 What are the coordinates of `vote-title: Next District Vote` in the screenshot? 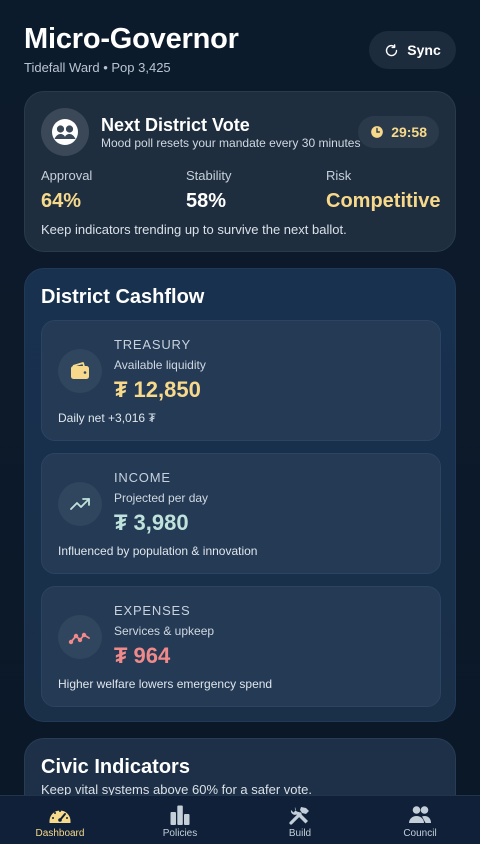 It's located at (175, 125).